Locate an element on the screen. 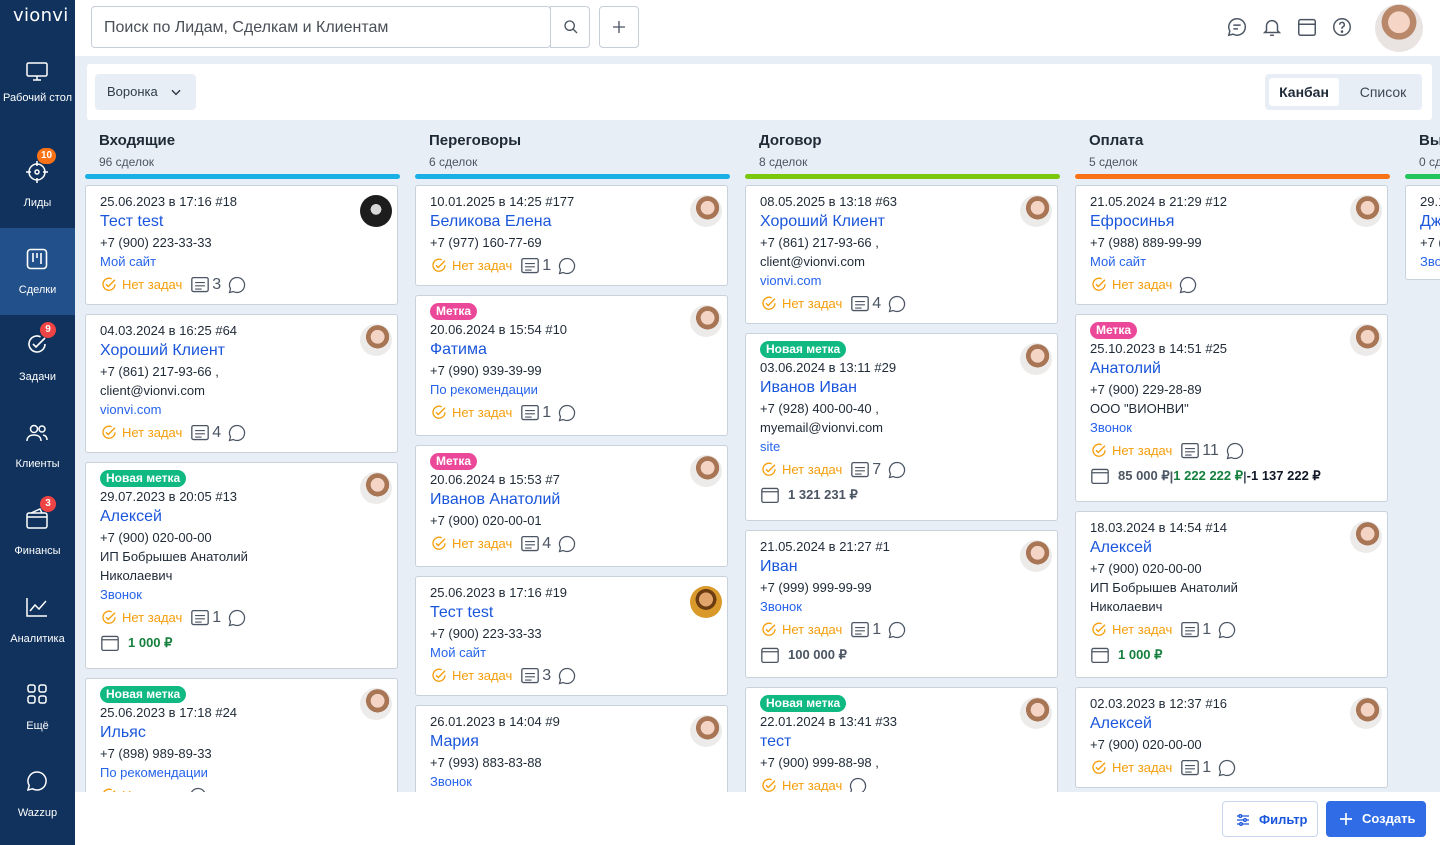  calendar-icon is located at coordinates (1307, 27).